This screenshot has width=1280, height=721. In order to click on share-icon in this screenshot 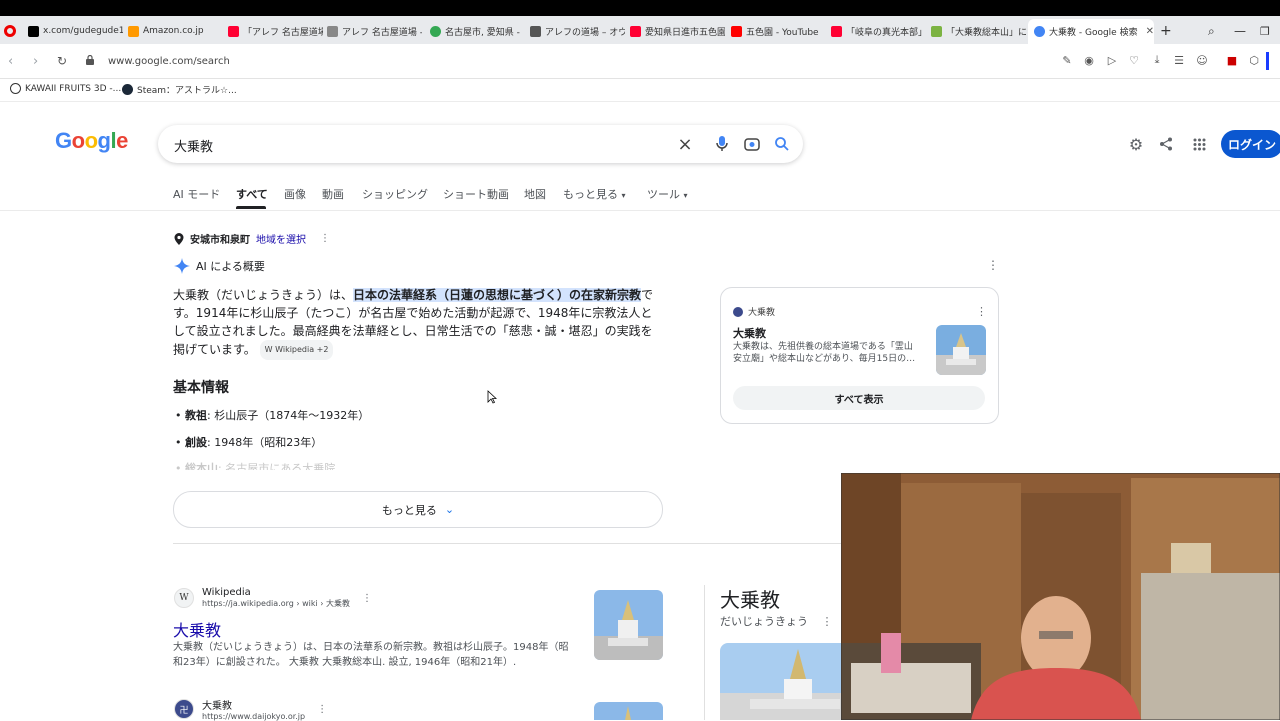, I will do `click(1166, 144)`.